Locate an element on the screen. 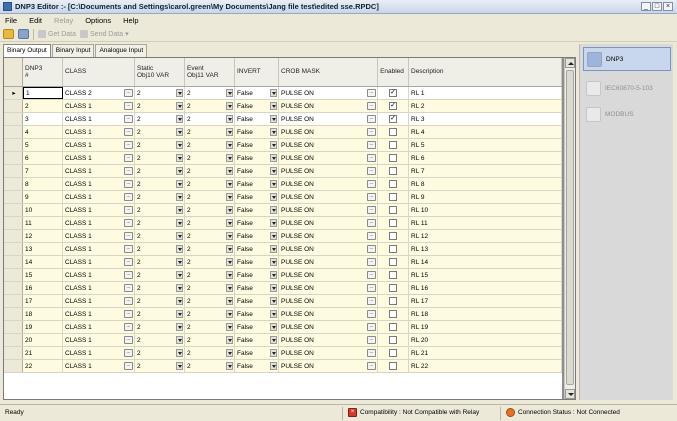 The image size is (677, 421). description-cell: RL 2 is located at coordinates (485, 106).